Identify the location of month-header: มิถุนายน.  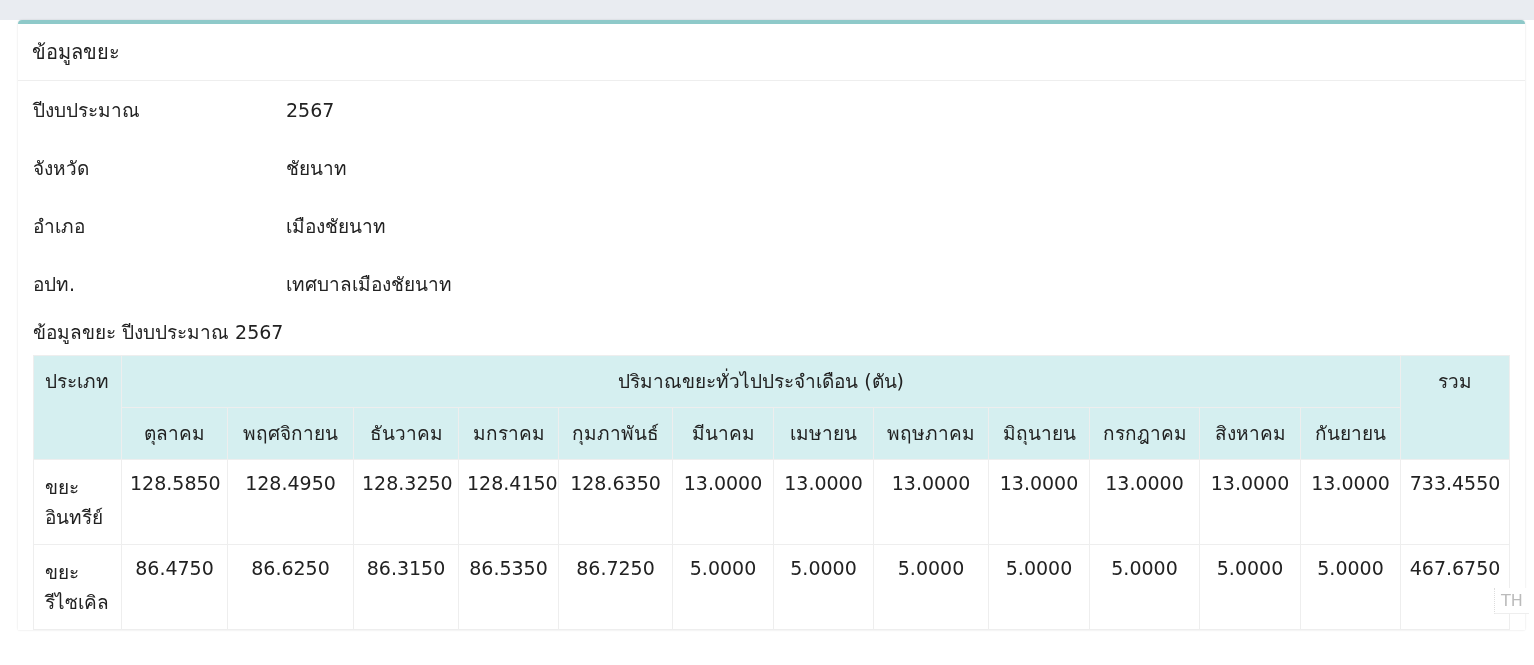
(1039, 433).